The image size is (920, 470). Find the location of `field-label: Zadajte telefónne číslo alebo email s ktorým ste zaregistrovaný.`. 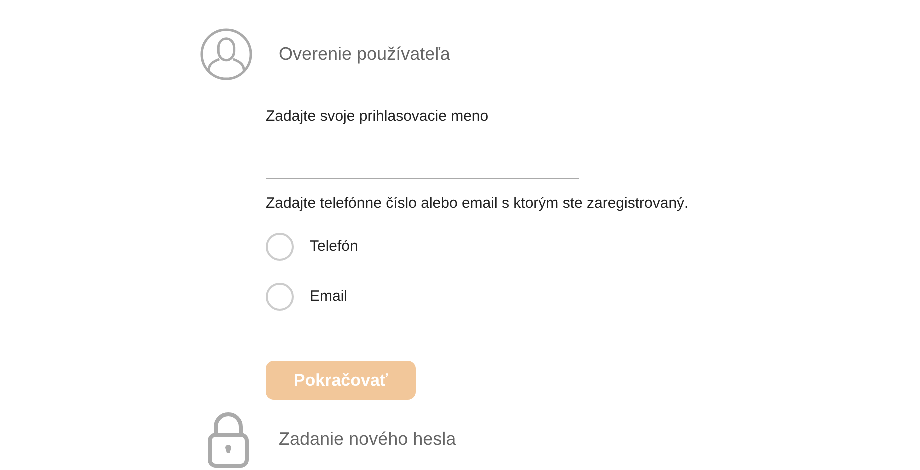

field-label: Zadajte telefónne číslo alebo email s ktorým ste zaregistrovaný. is located at coordinates (478, 204).